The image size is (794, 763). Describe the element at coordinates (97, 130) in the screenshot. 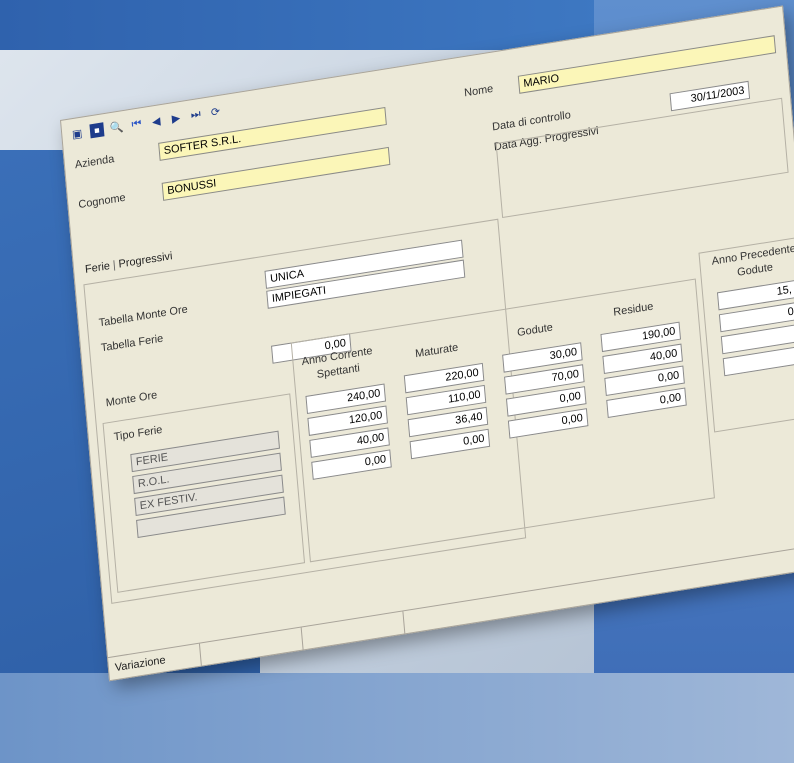

I see `save-icon: ■` at that location.